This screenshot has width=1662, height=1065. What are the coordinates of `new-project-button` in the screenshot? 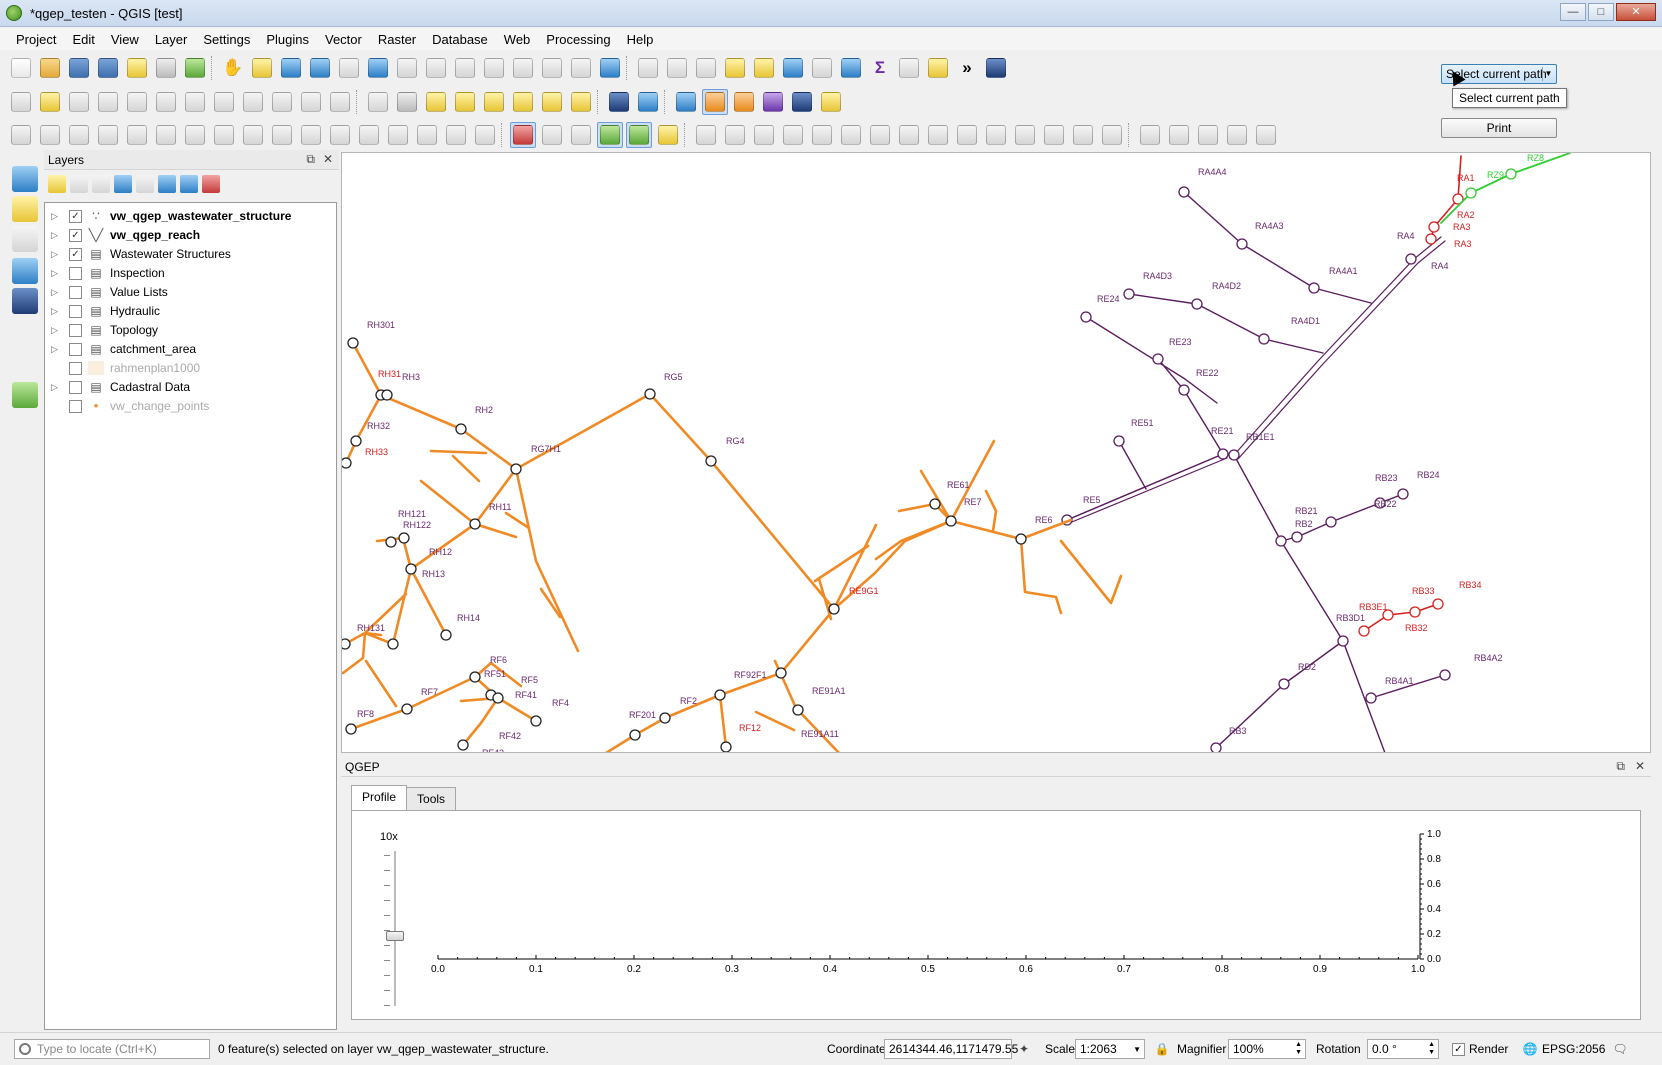 It's located at (21, 68).